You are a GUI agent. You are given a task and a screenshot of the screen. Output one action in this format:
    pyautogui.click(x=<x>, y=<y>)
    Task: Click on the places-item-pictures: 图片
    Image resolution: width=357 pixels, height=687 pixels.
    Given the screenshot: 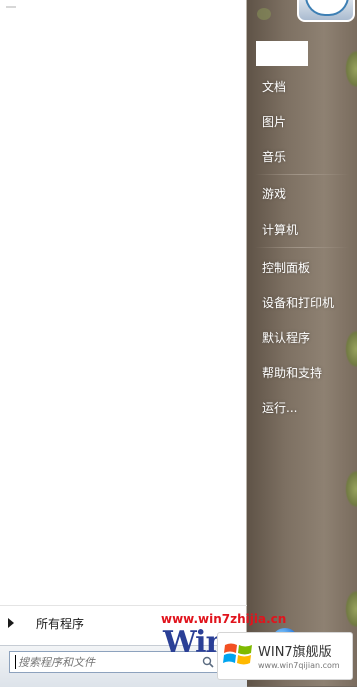 What is the action you would take?
    pyautogui.click(x=274, y=121)
    